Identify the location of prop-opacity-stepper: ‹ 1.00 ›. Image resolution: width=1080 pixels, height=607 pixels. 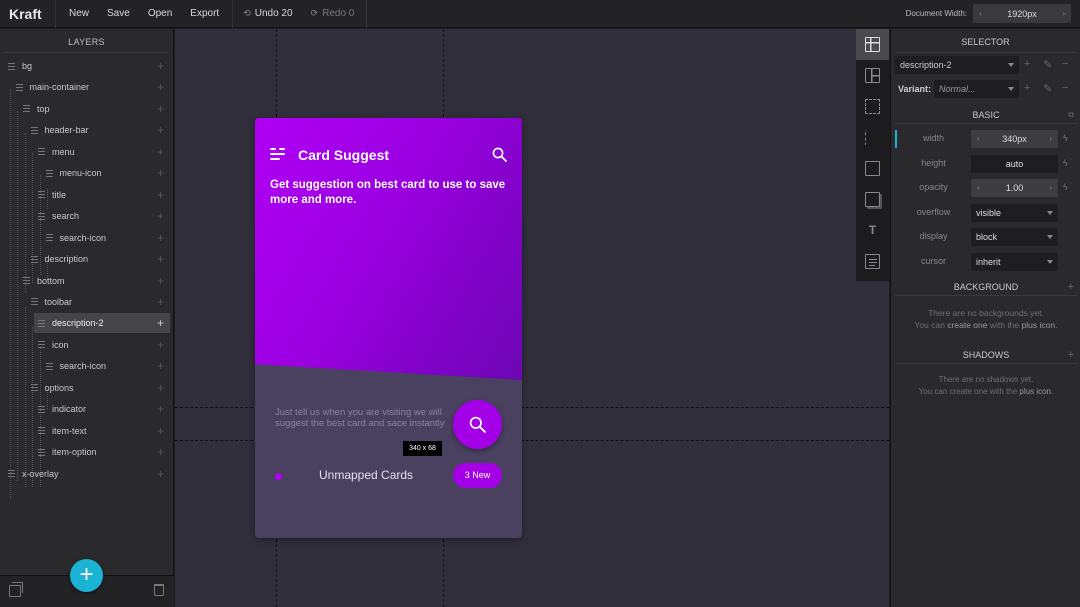
(1014, 188).